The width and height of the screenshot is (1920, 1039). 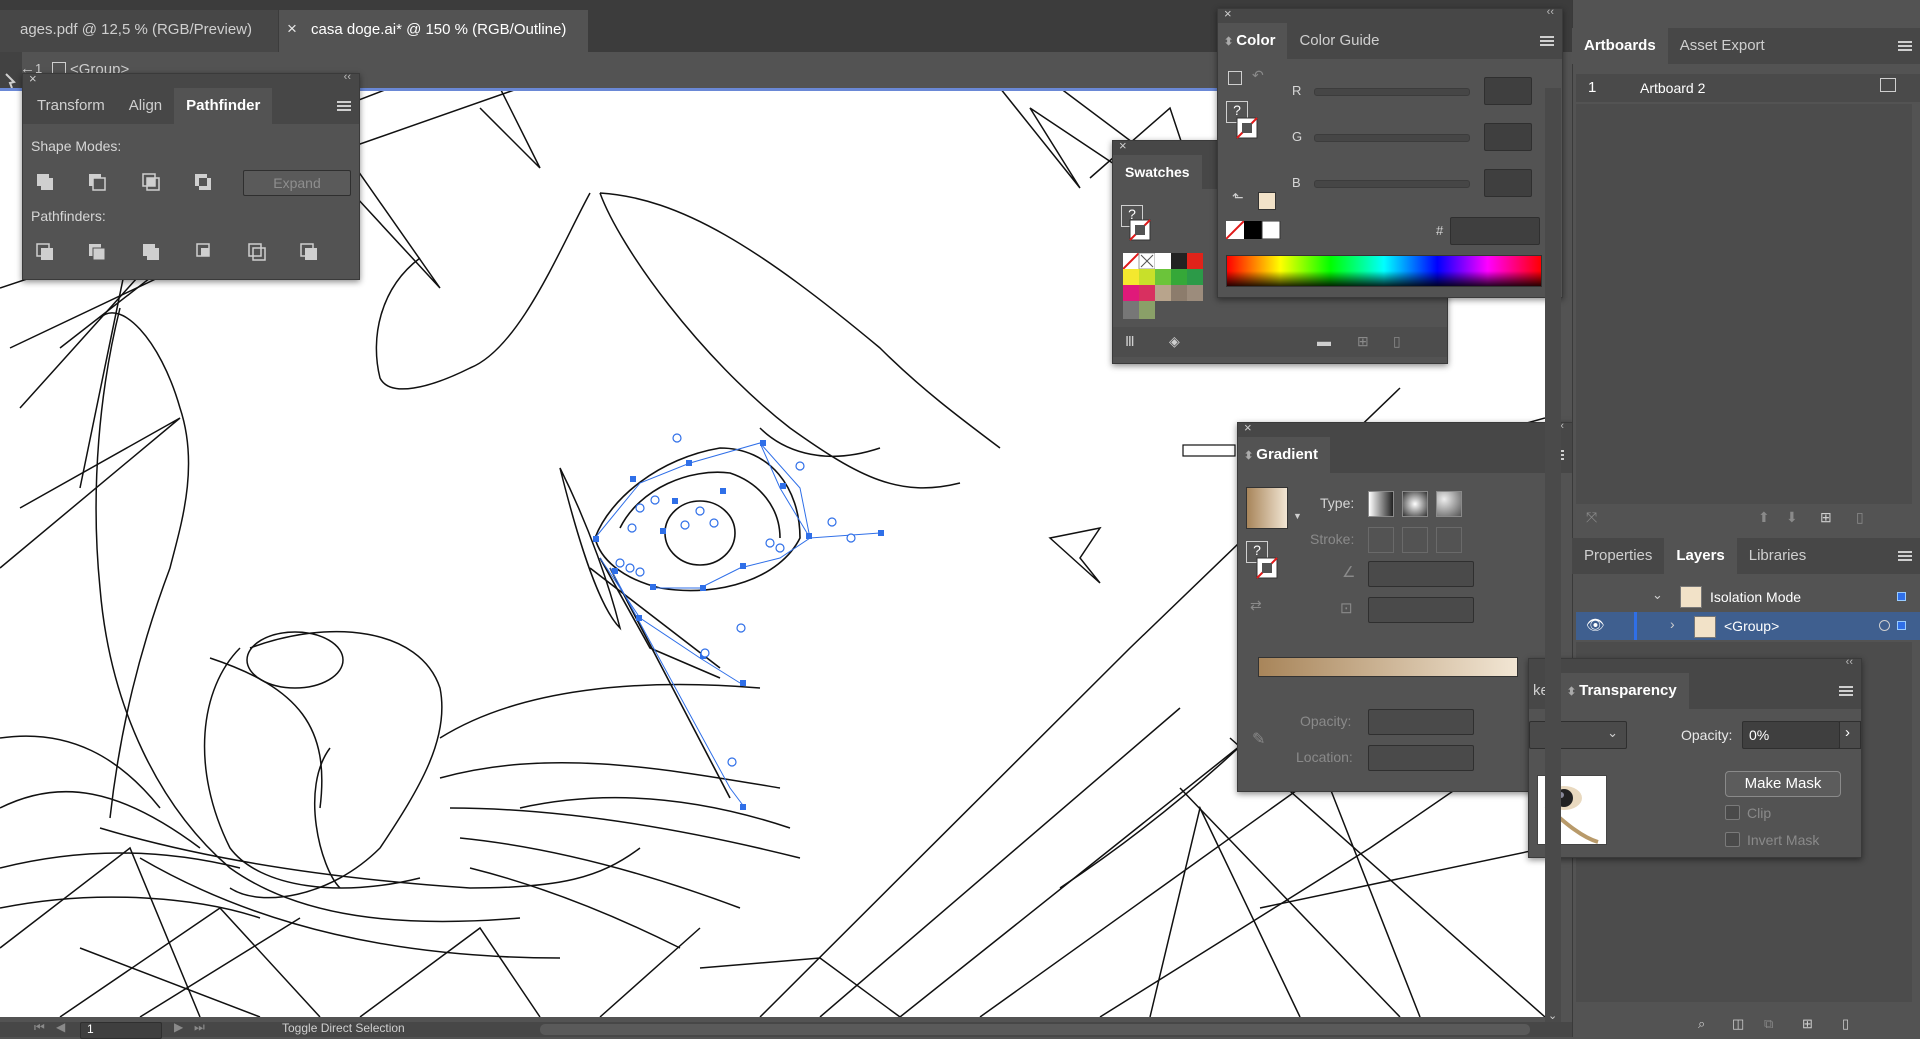 I want to click on r-value-field, so click(x=1508, y=91).